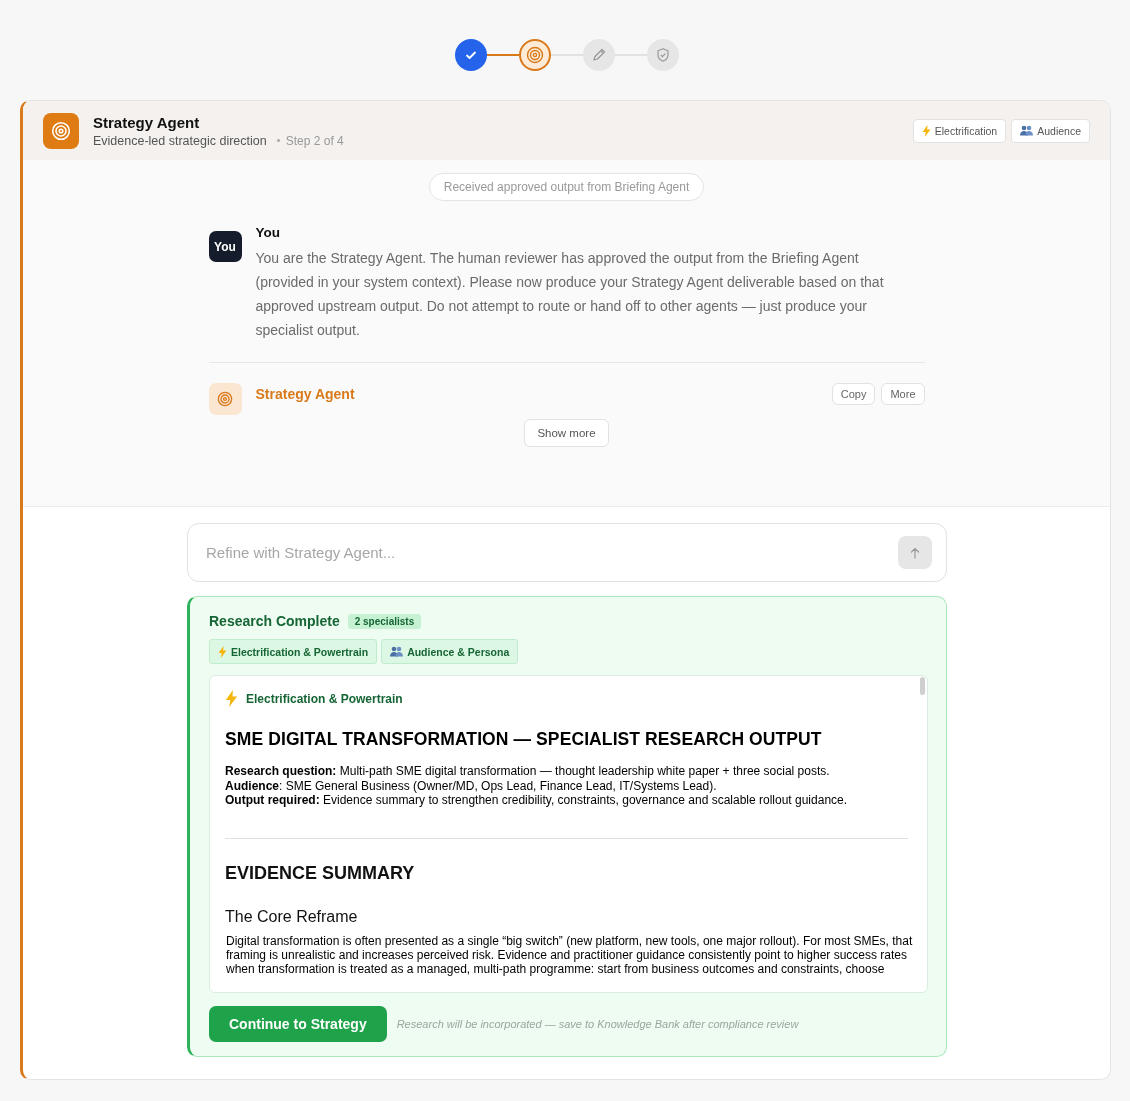 This screenshot has height=1101, width=1130. What do you see at coordinates (278, 140) in the screenshot?
I see `bullet-icon` at bounding box center [278, 140].